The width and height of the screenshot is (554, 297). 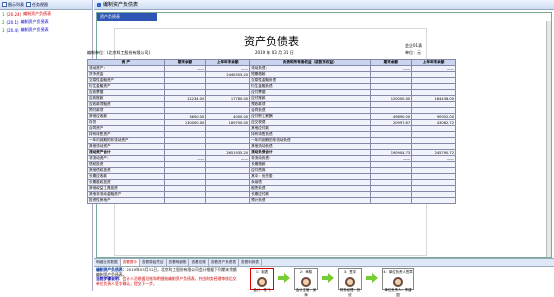 What do you see at coordinates (4, 4) in the screenshot?
I see `list-icon` at bounding box center [4, 4].